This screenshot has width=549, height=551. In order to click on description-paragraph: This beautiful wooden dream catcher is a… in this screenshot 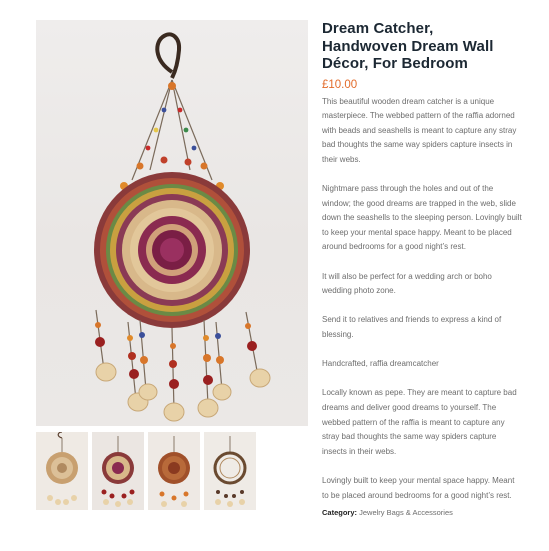, I will do `click(419, 130)`.